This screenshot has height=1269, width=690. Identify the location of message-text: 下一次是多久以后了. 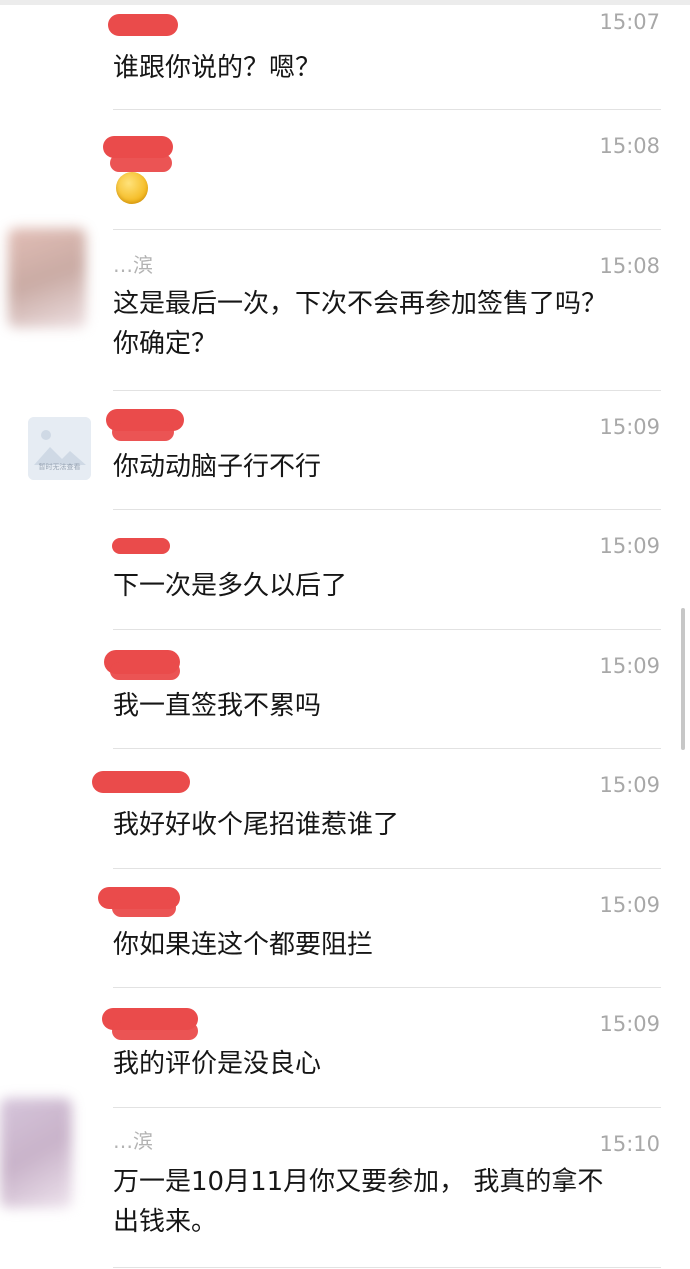
(230, 586).